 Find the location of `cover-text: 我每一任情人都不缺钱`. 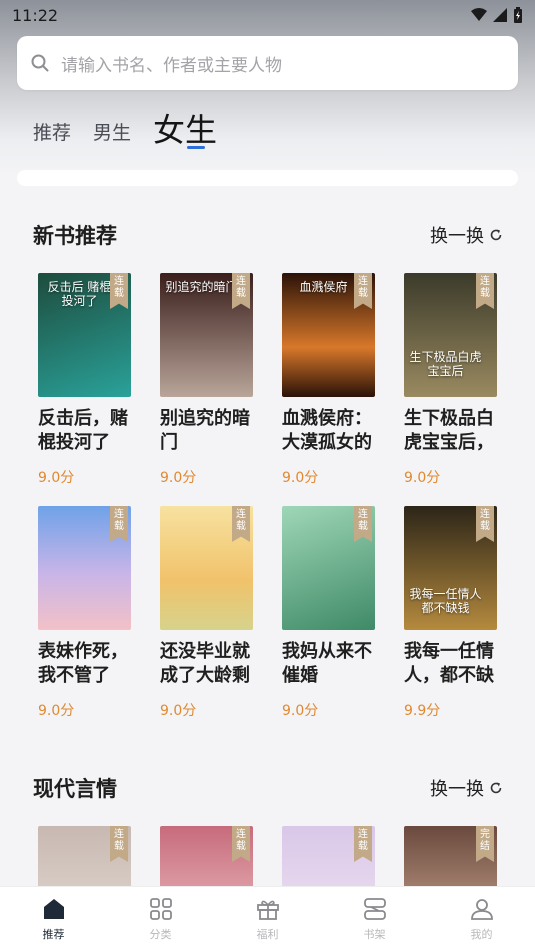

cover-text: 我每一任情人都不缺钱 is located at coordinates (445, 601).